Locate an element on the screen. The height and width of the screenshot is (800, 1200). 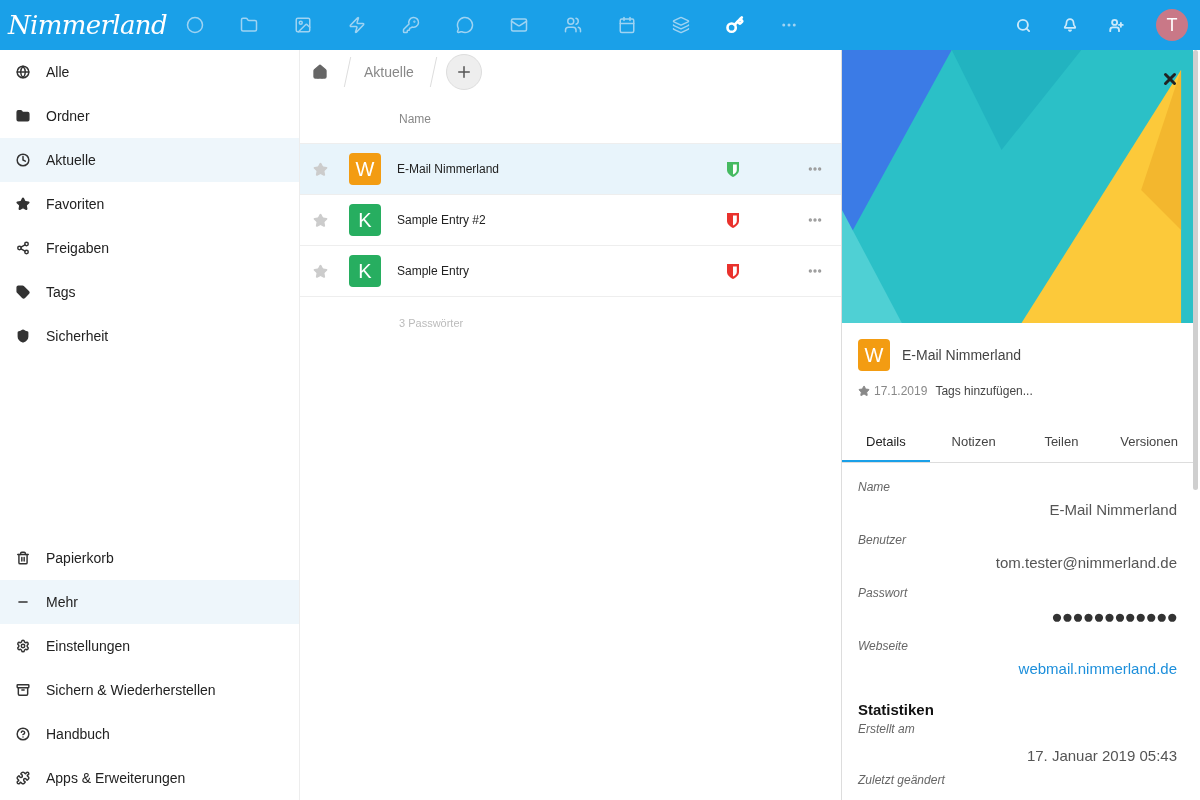
column-header: Name is located at coordinates (415, 118).